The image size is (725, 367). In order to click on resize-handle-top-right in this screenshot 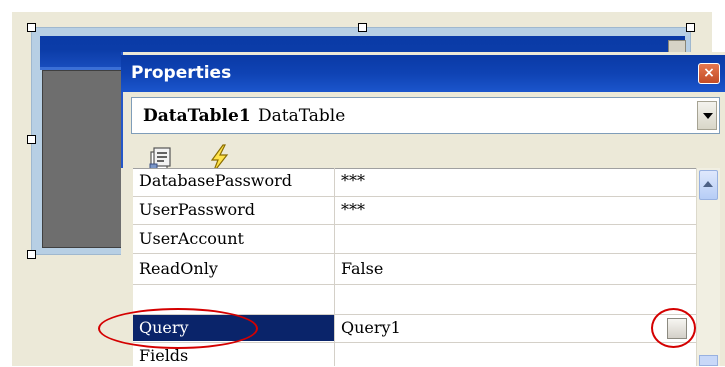, I will do `click(690, 27)`.